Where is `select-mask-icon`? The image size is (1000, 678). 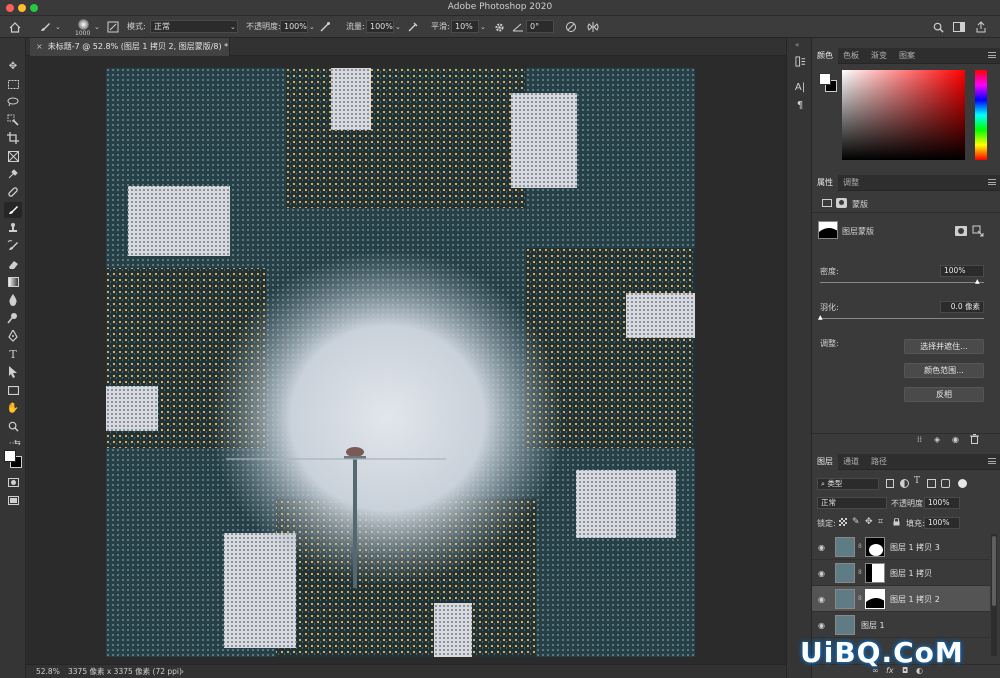 select-mask-icon is located at coordinates (961, 231).